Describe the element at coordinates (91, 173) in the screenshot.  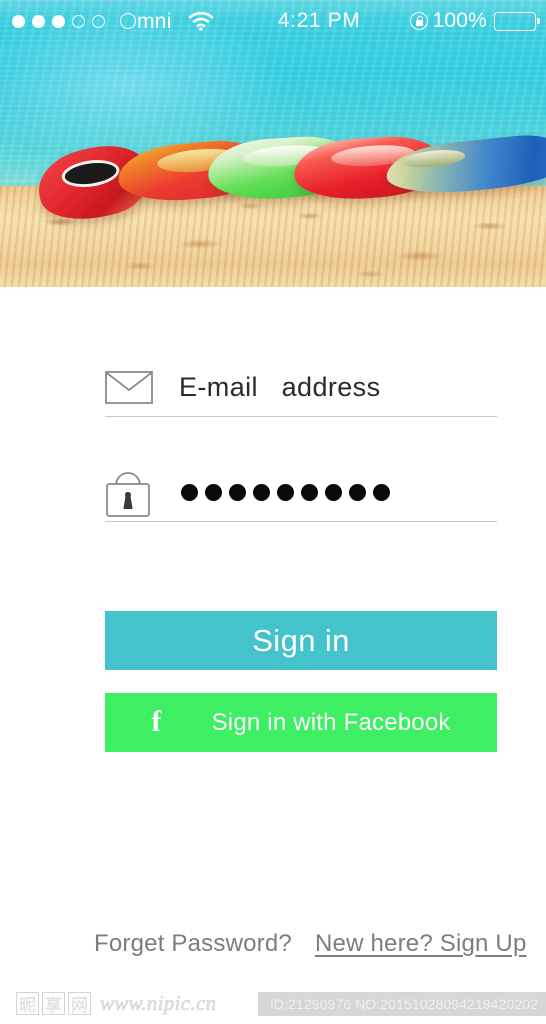
I see `kayak-cockpit` at that location.